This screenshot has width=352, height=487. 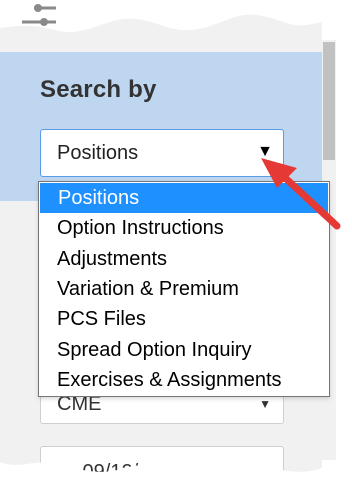 I want to click on dropdown-option: PCS Files, so click(x=184, y=319).